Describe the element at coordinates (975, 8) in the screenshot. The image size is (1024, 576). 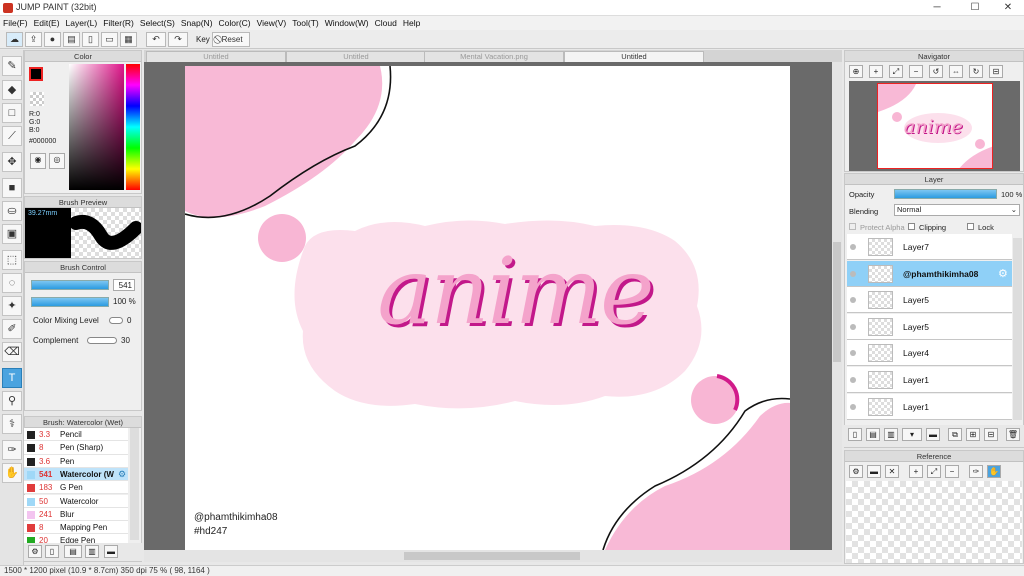
I see `maximize-button: ☐` at that location.